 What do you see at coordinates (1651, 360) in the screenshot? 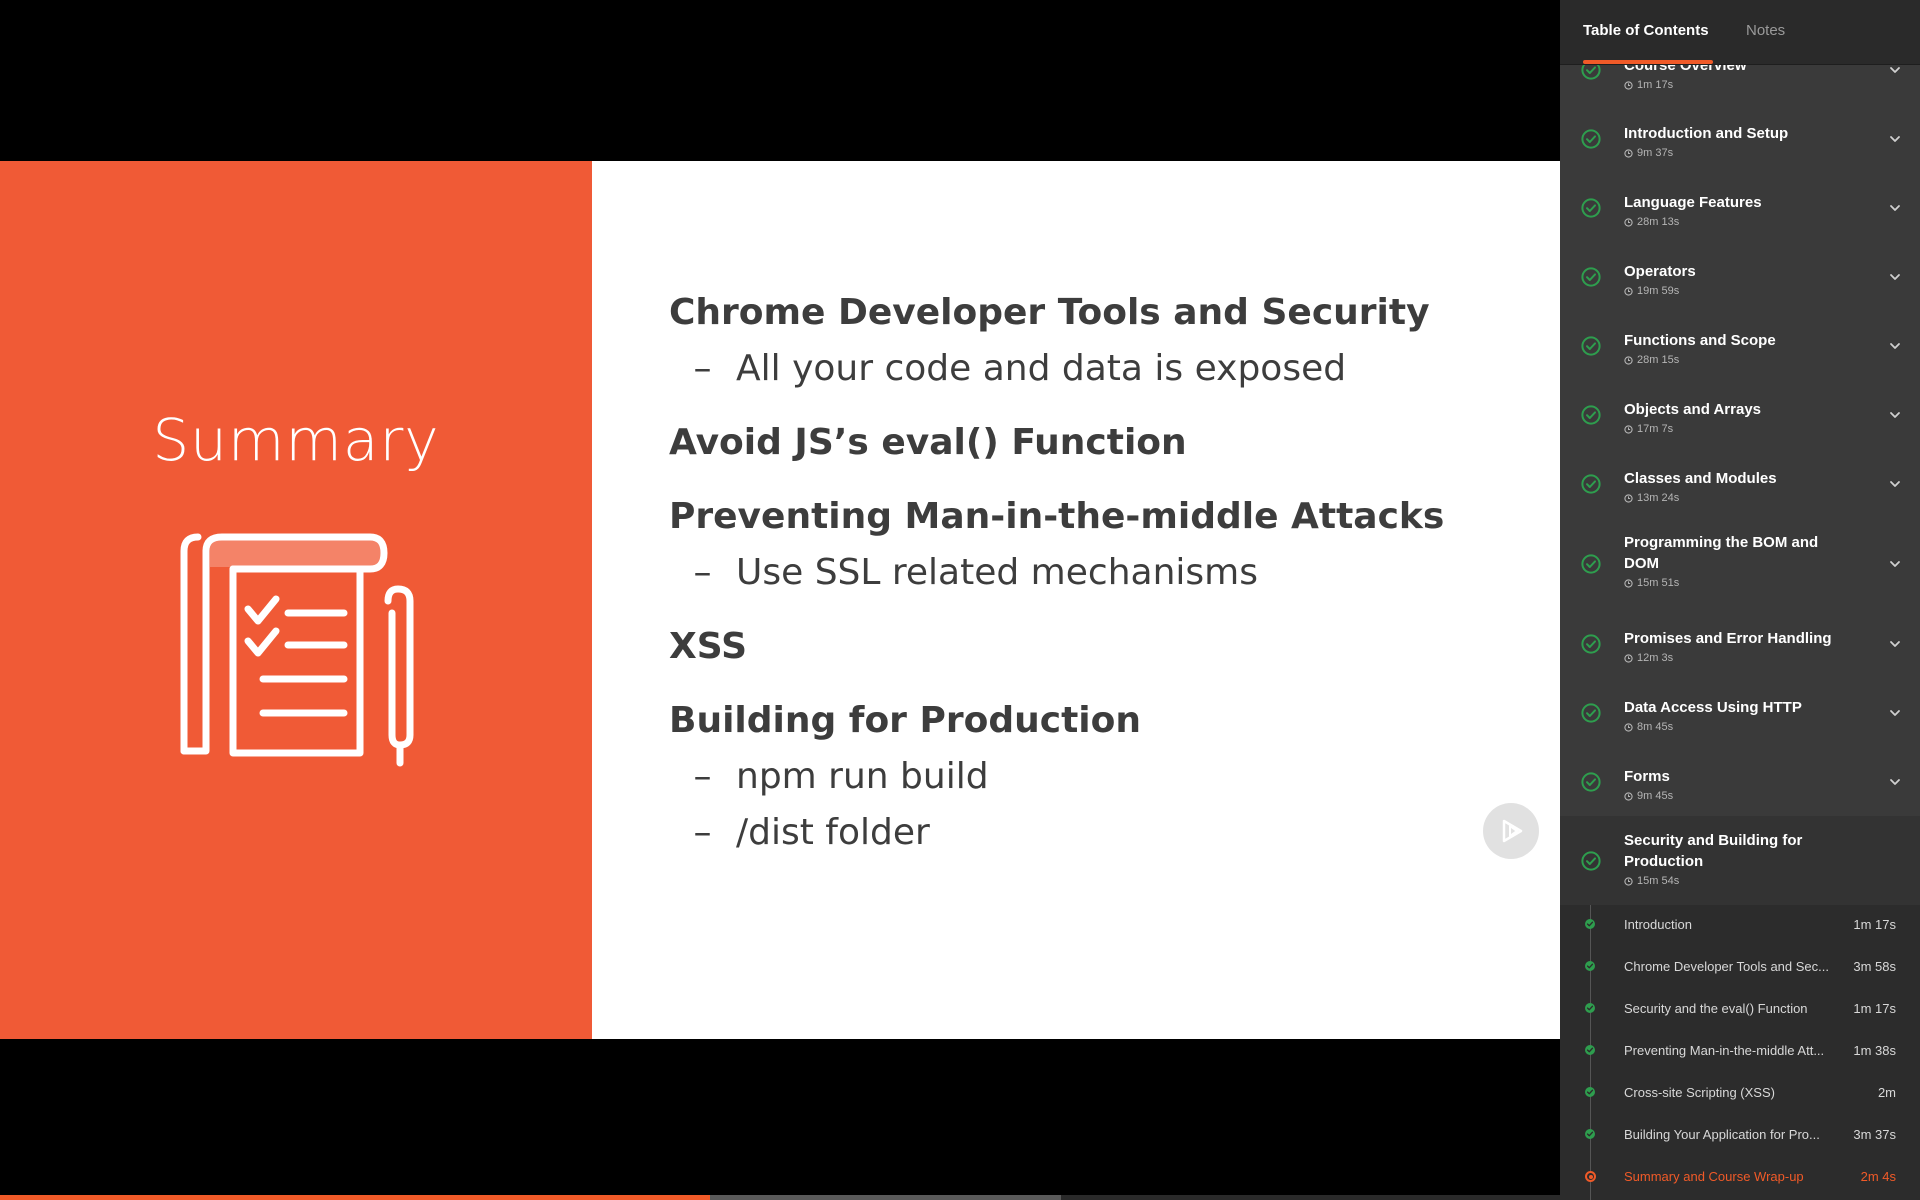
I see `module-duration: 28m 15s` at bounding box center [1651, 360].